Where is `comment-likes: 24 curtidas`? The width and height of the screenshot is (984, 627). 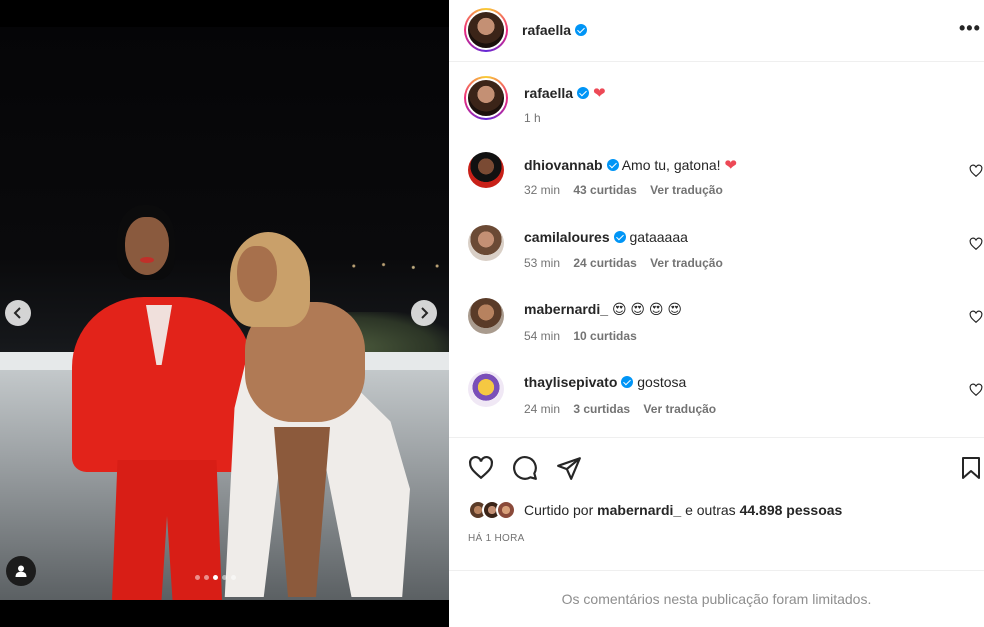 comment-likes: 24 curtidas is located at coordinates (604, 263).